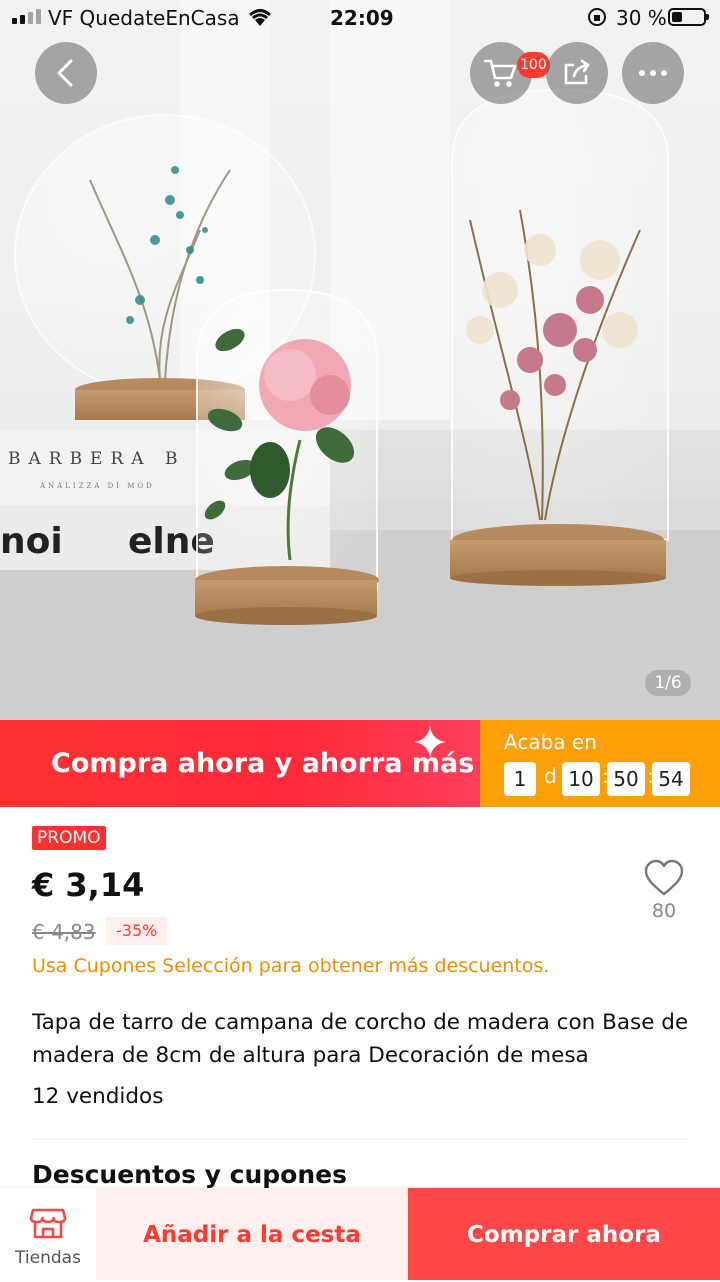 The image size is (720, 1282). What do you see at coordinates (98, 1096) in the screenshot?
I see `sold-count: 12 vendidos` at bounding box center [98, 1096].